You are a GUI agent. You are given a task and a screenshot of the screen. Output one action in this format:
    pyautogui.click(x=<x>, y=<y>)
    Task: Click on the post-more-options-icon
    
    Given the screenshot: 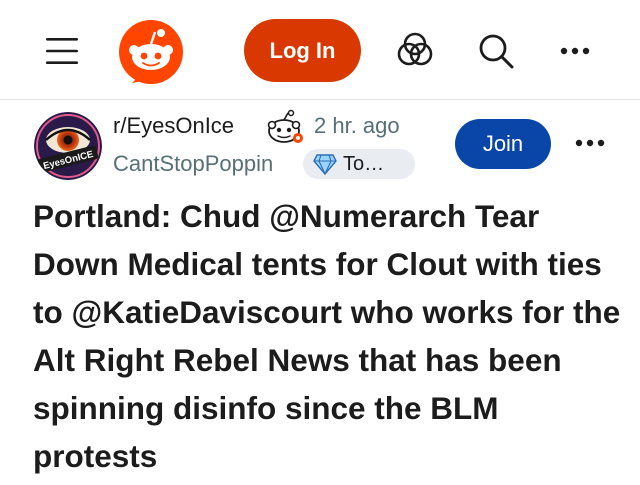 What is the action you would take?
    pyautogui.click(x=590, y=143)
    